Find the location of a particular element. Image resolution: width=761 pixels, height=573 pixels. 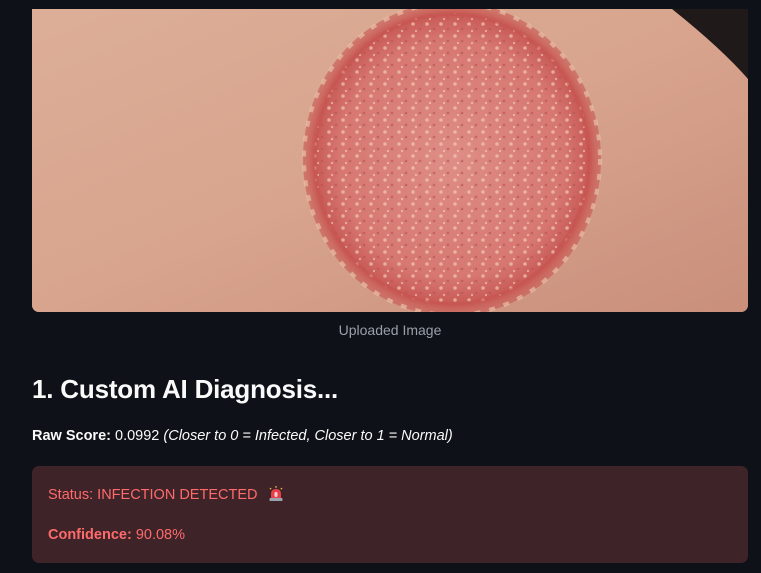

raw-score-label: Raw Score: is located at coordinates (71, 436).